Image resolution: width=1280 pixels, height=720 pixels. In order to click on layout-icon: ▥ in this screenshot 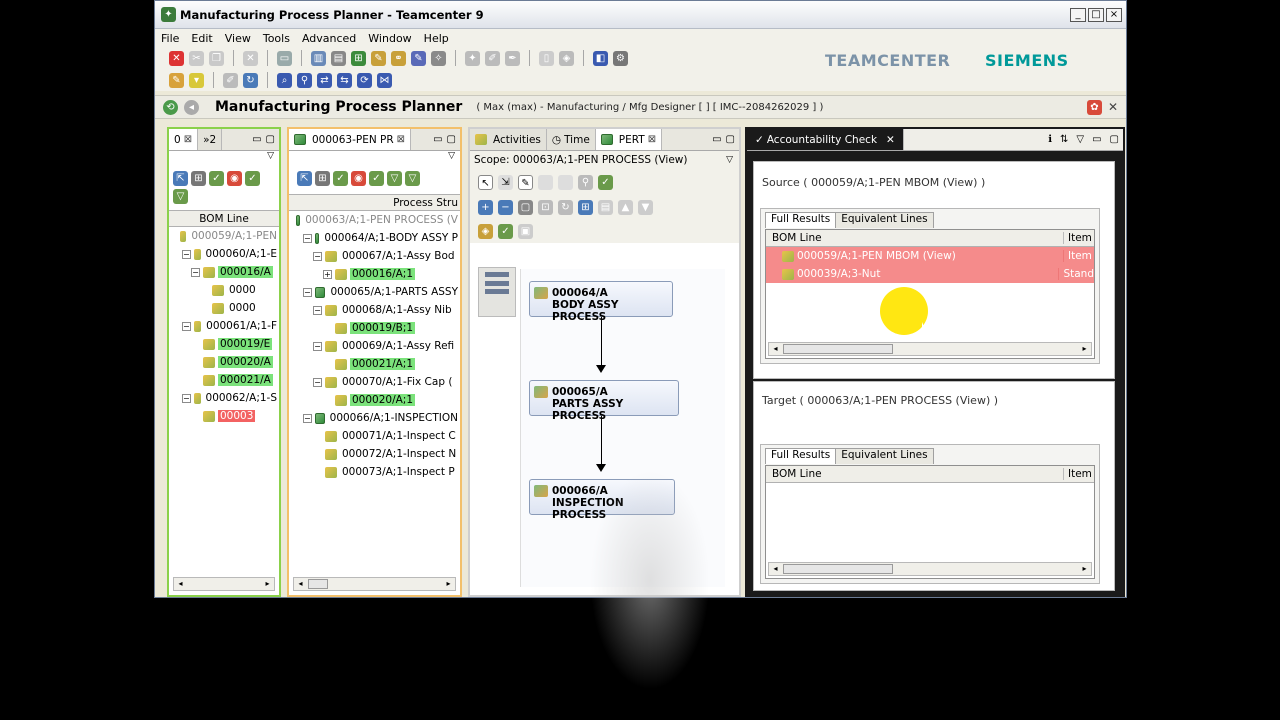, I will do `click(318, 58)`.